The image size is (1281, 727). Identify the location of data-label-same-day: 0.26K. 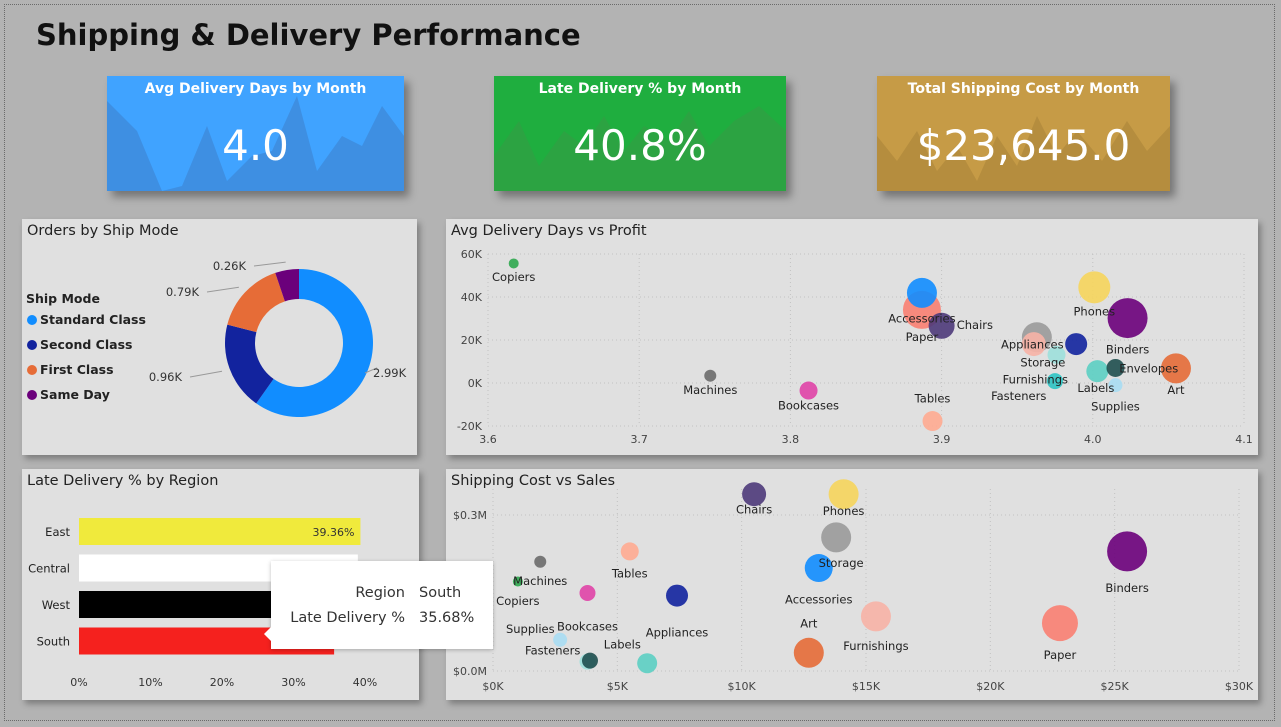
(230, 266).